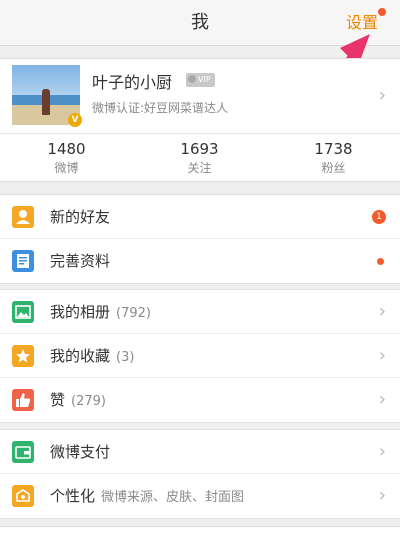 Image resolution: width=400 pixels, height=538 pixels. What do you see at coordinates (73, 496) in the screenshot?
I see `menu-item-text: 个性化` at bounding box center [73, 496].